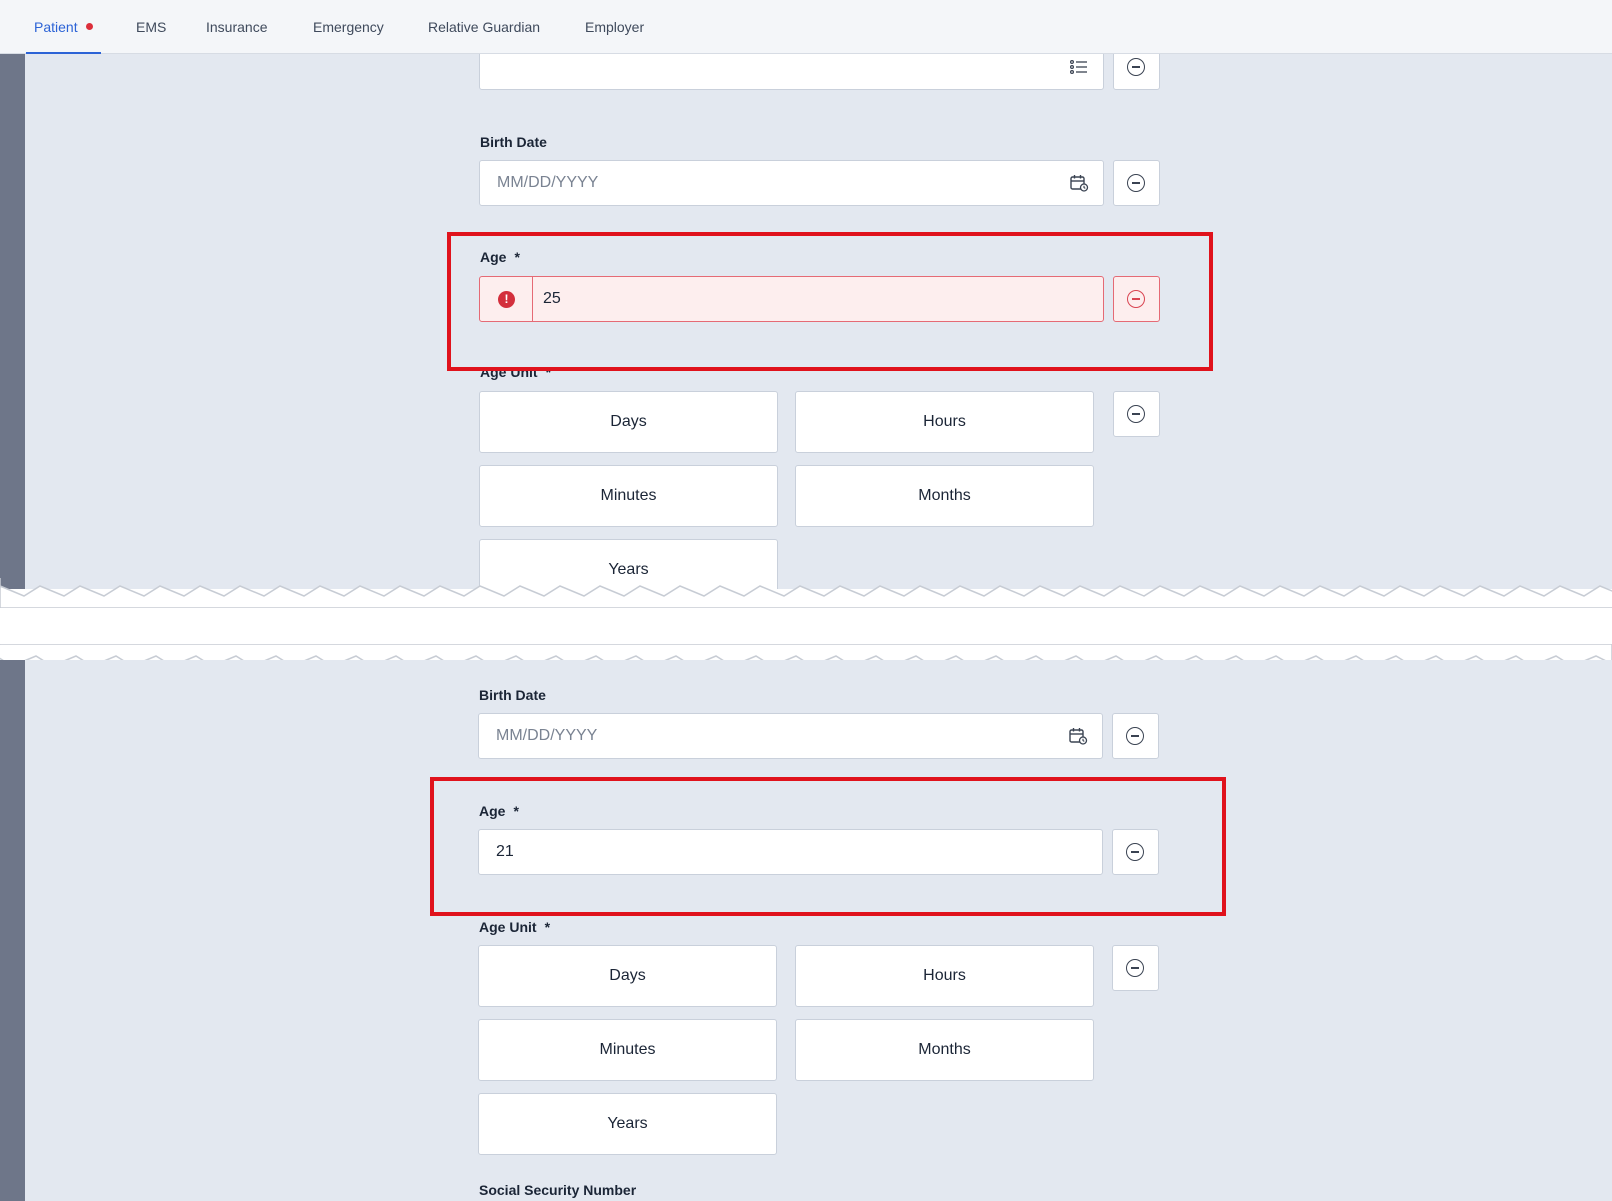 Image resolution: width=1612 pixels, height=1201 pixels. Describe the element at coordinates (558, 1190) in the screenshot. I see `ssn-label: Social Security Number` at that location.